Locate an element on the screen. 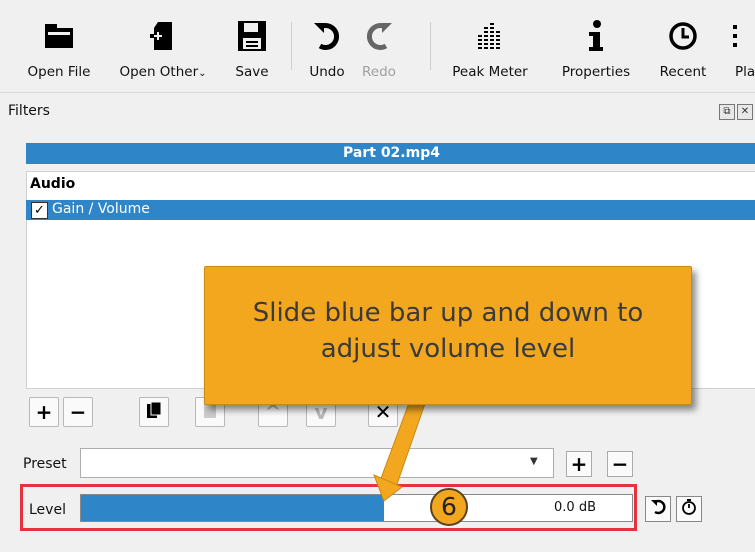 This screenshot has width=755, height=552. chevron-down-icon: ⌄ is located at coordinates (202, 73).